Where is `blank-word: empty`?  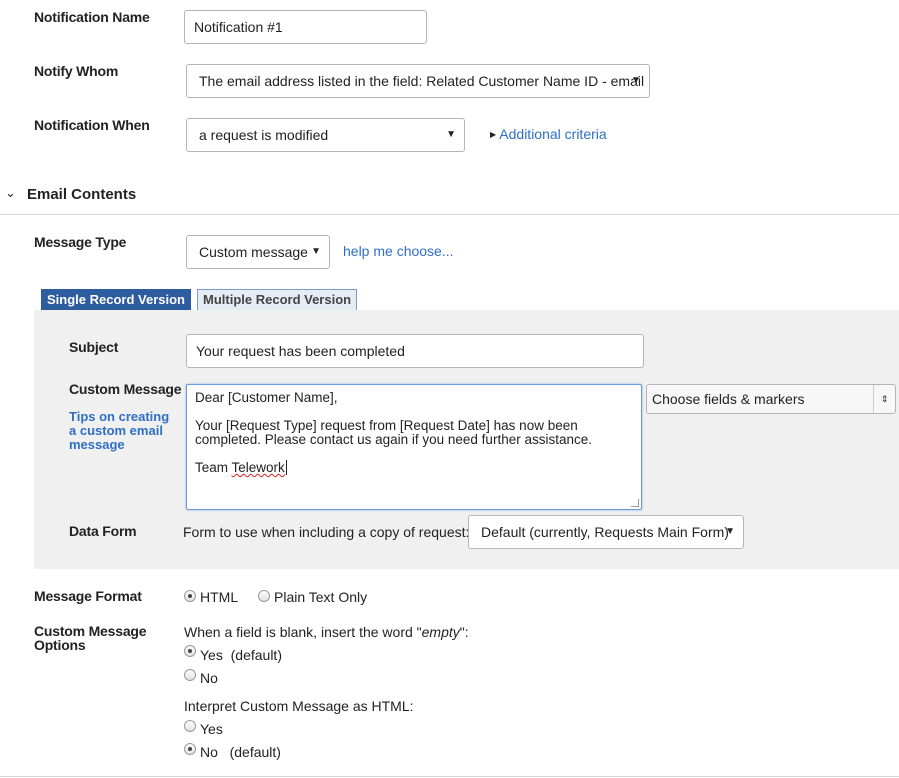 blank-word: empty is located at coordinates (440, 632).